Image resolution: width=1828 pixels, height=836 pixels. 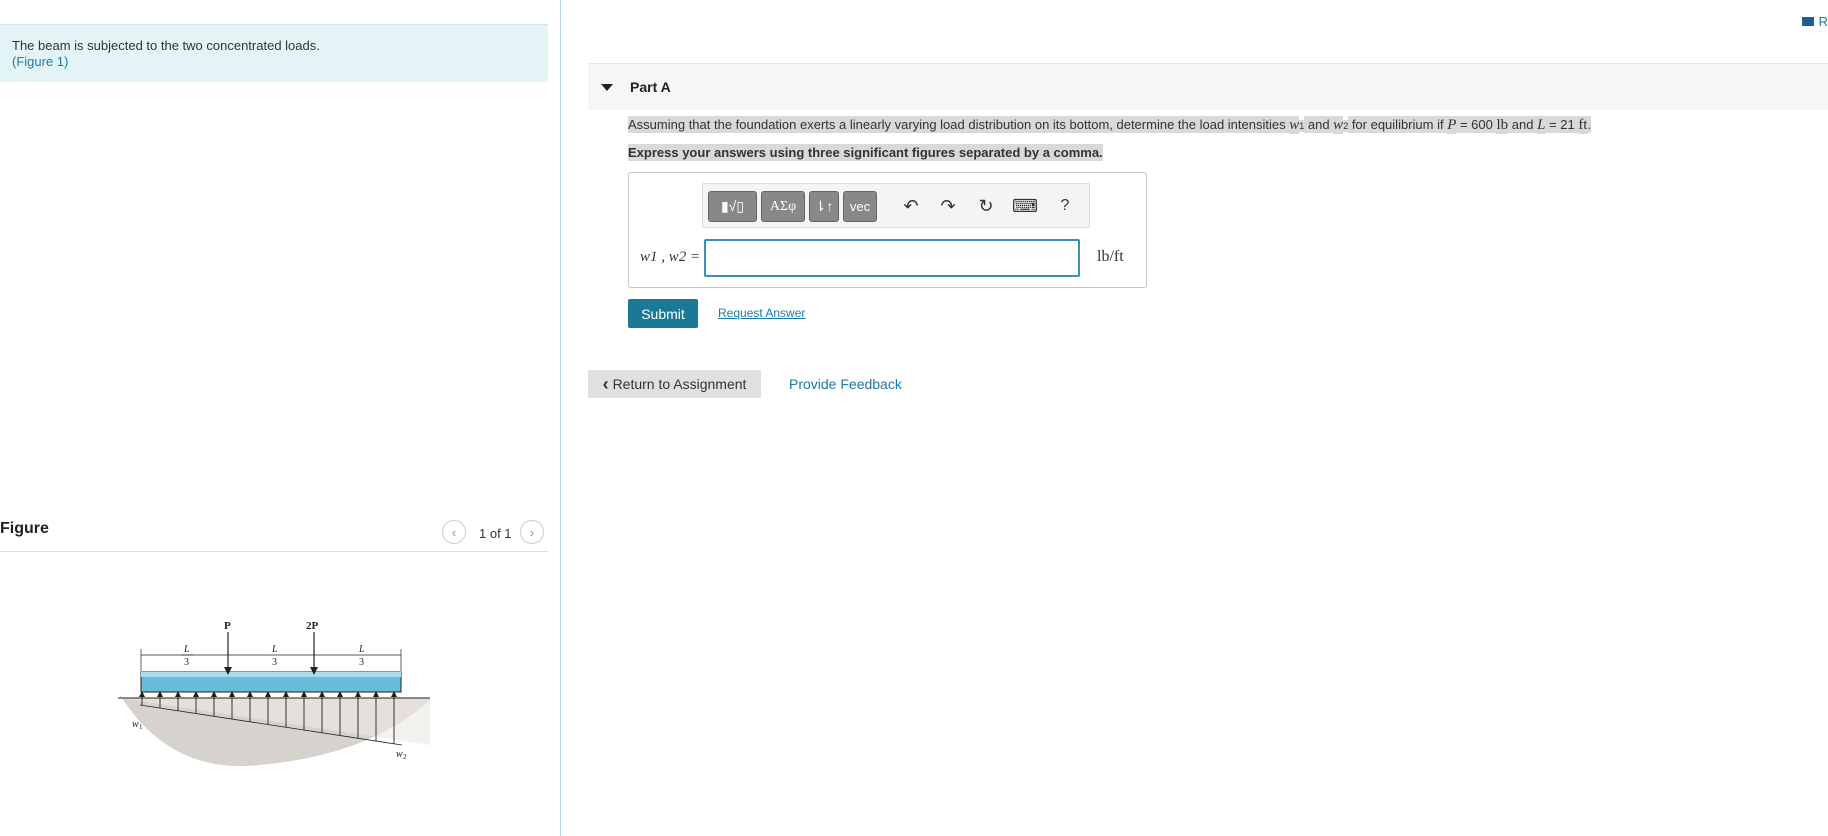 What do you see at coordinates (1823, 21) in the screenshot?
I see `right-edge-label: R` at bounding box center [1823, 21].